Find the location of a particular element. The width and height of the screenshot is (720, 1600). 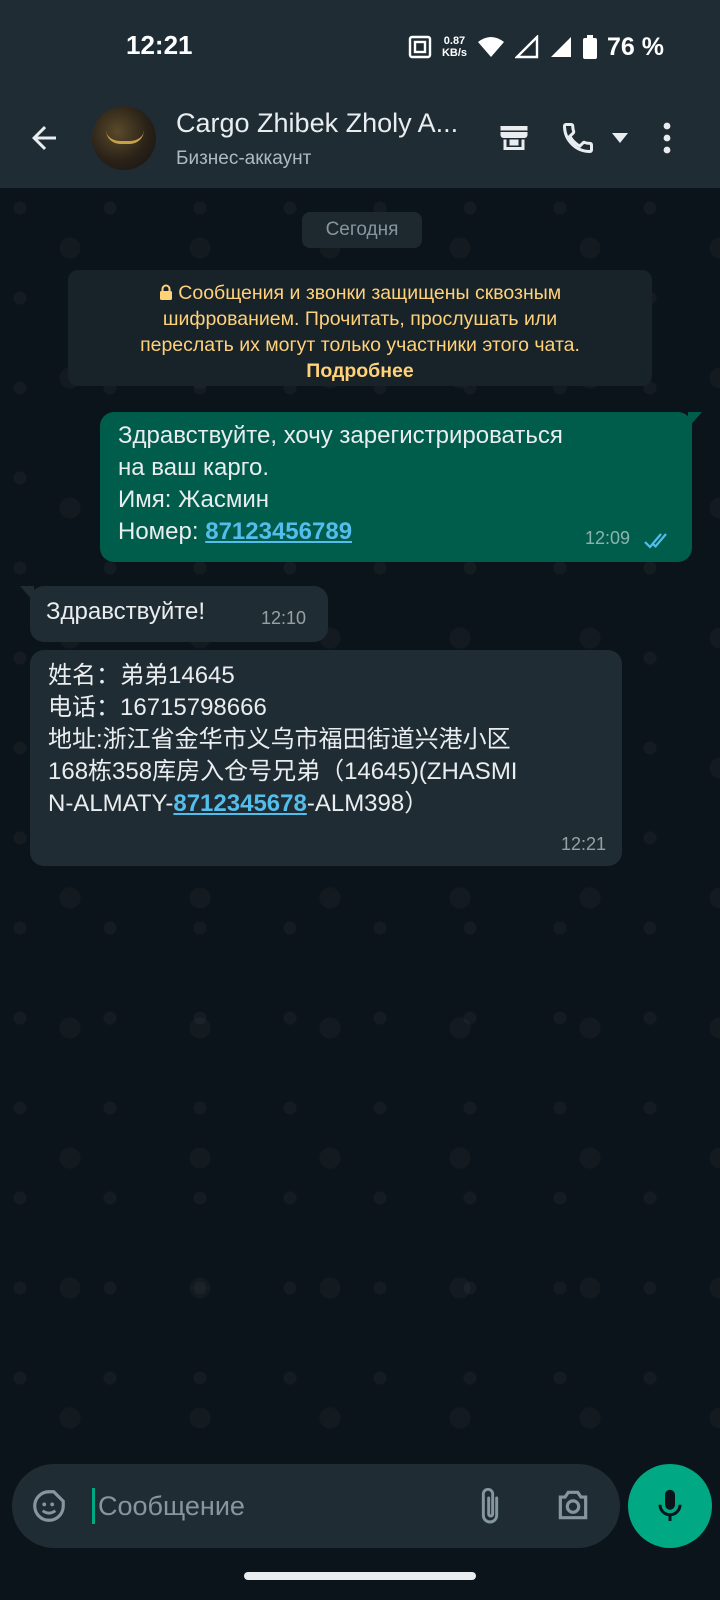

status-indicators: 0.87 KB/s 76 % is located at coordinates (536, 47).